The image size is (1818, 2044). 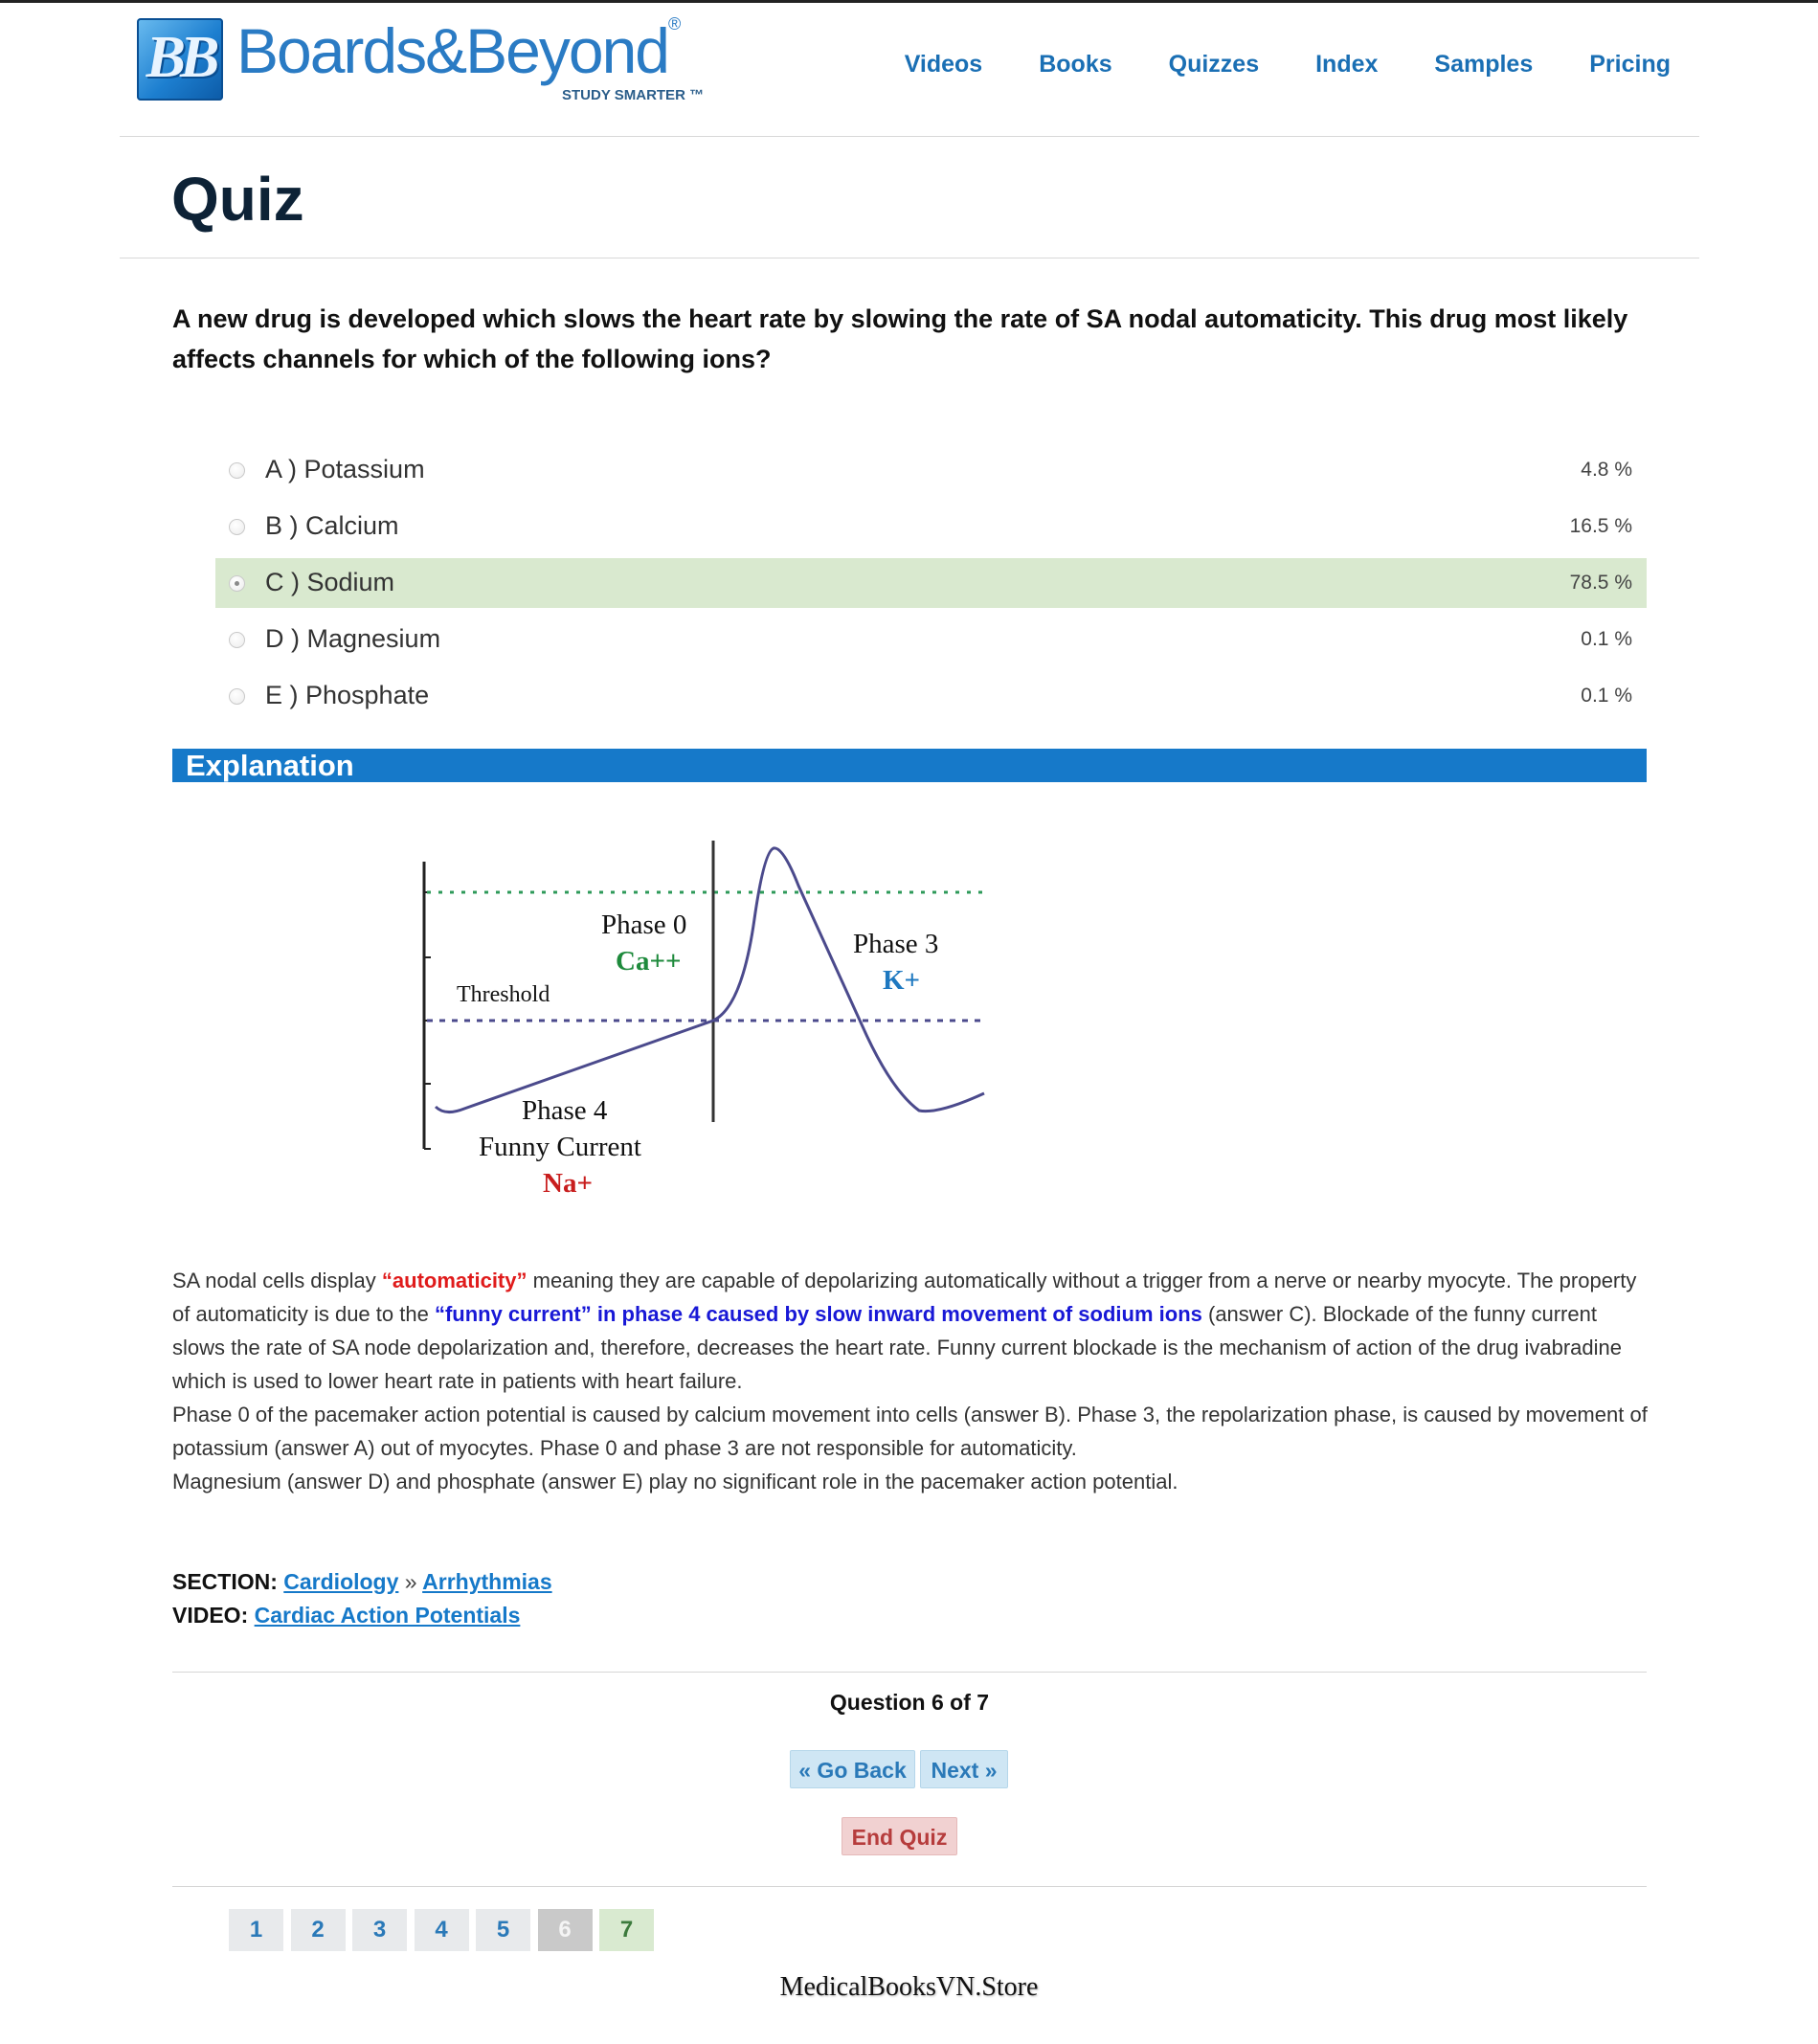 I want to click on registered-mark: ®, so click(x=674, y=24).